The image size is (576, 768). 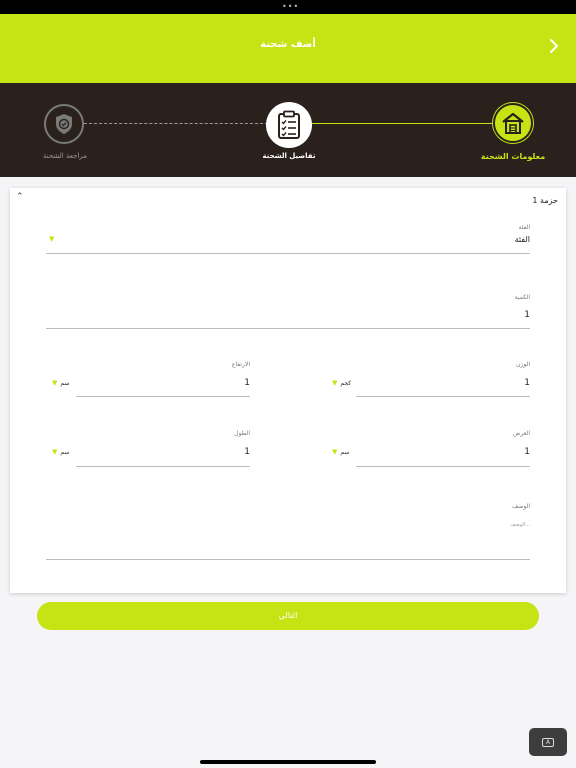 I want to click on shield-check-icon, so click(x=64, y=124).